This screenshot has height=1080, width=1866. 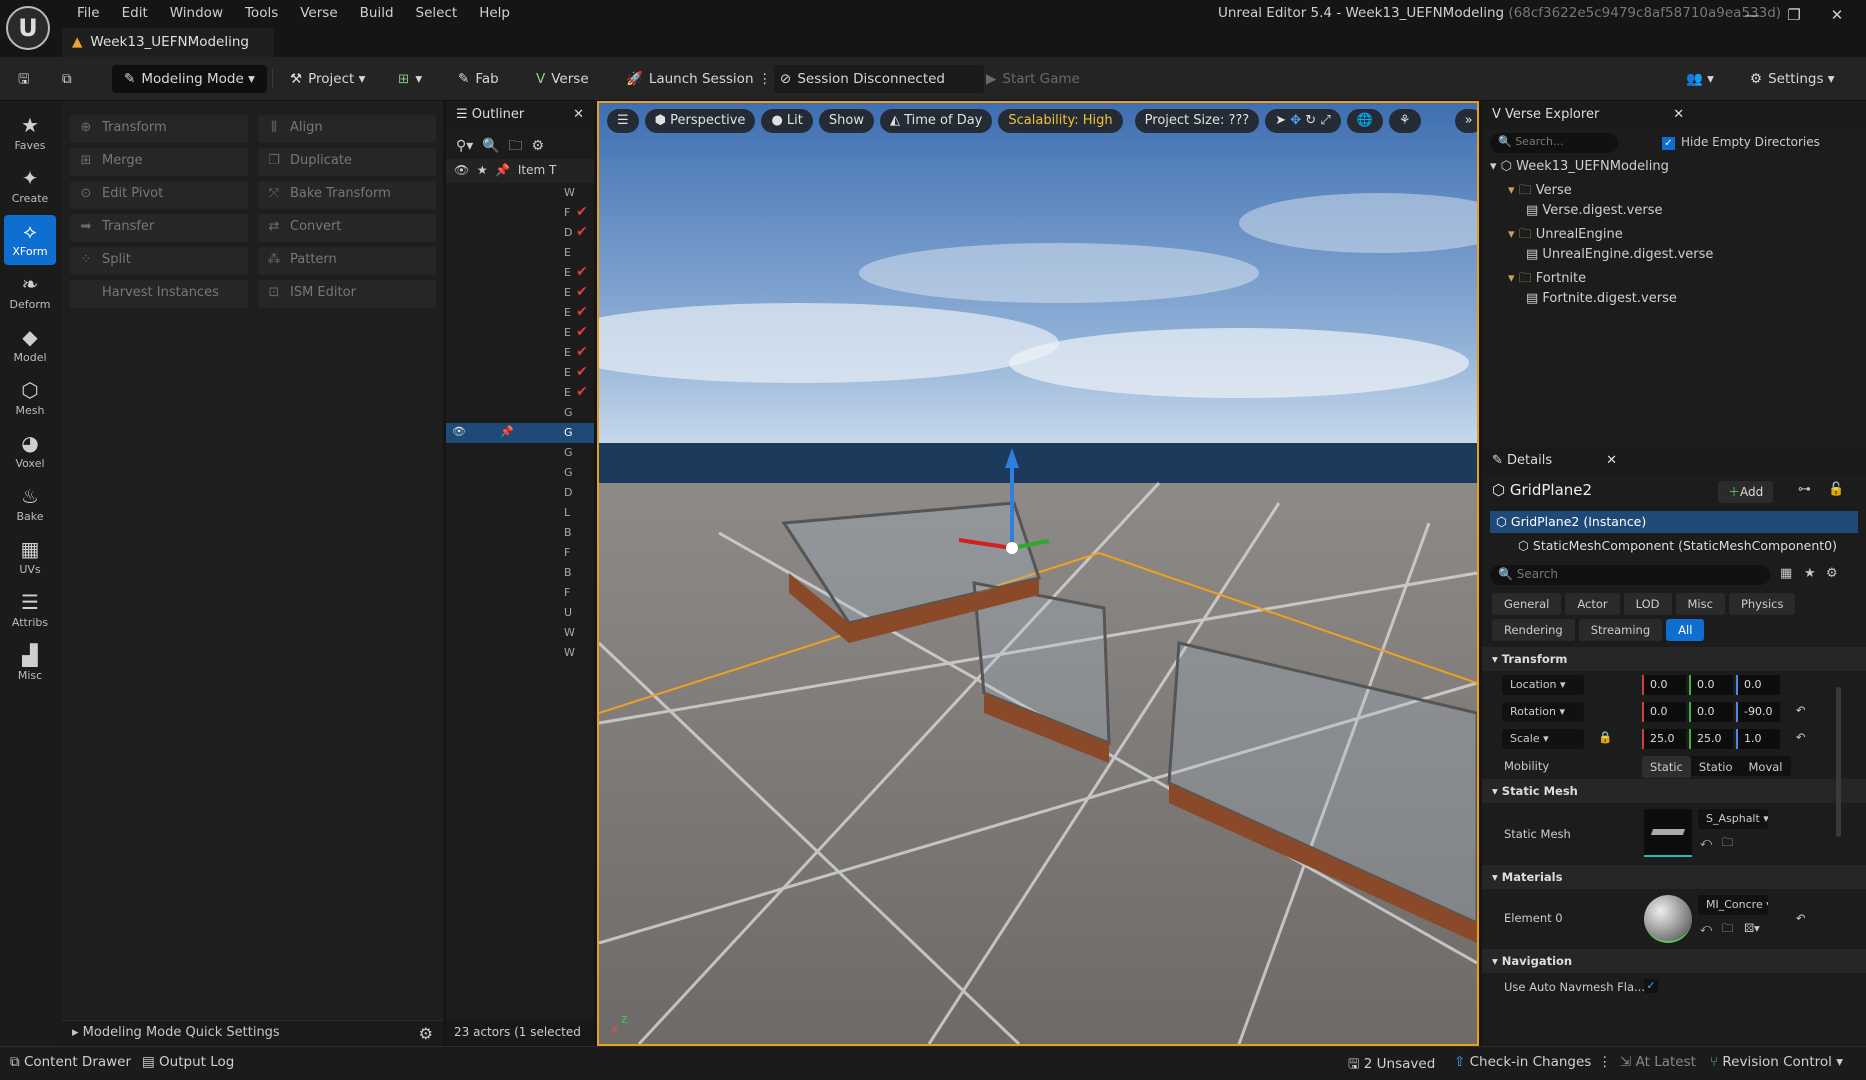 What do you see at coordinates (1060, 121) in the screenshot?
I see `scalability-button: Scalability: High` at bounding box center [1060, 121].